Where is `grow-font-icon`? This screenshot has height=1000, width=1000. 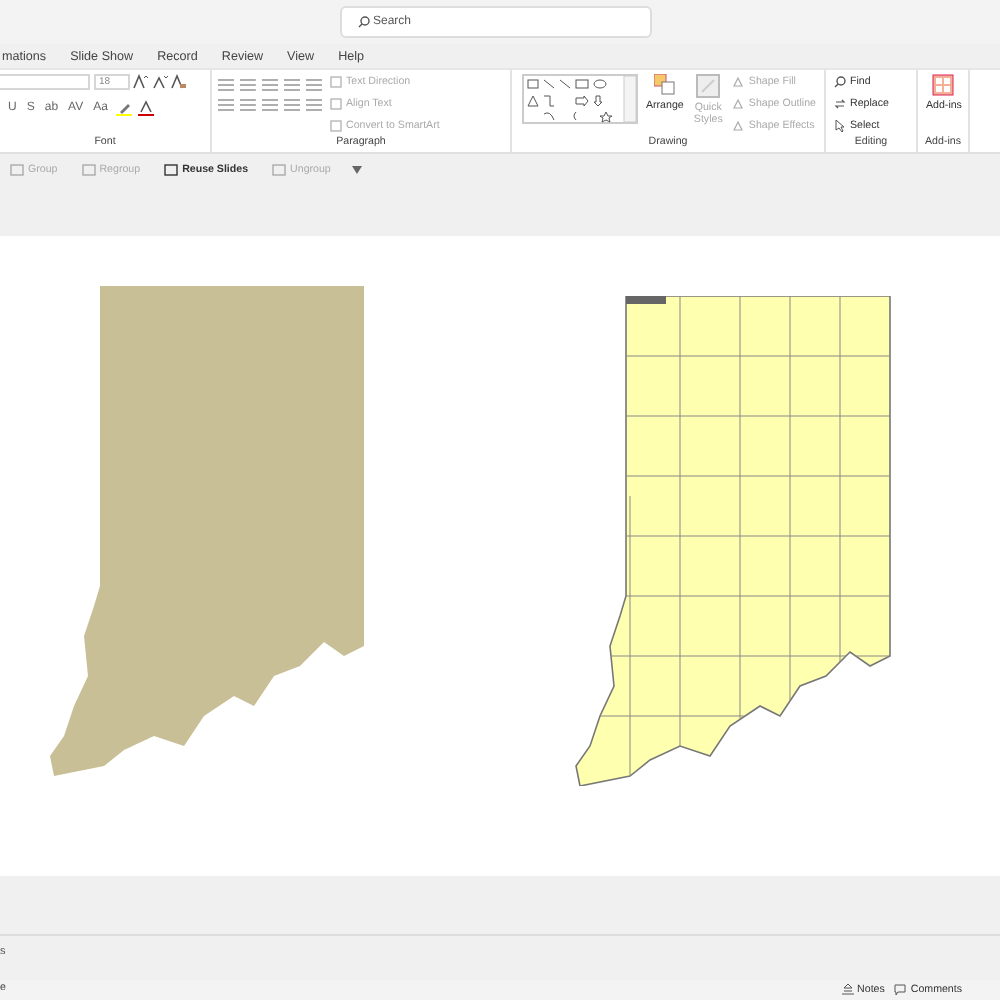
grow-font-icon is located at coordinates (140, 82).